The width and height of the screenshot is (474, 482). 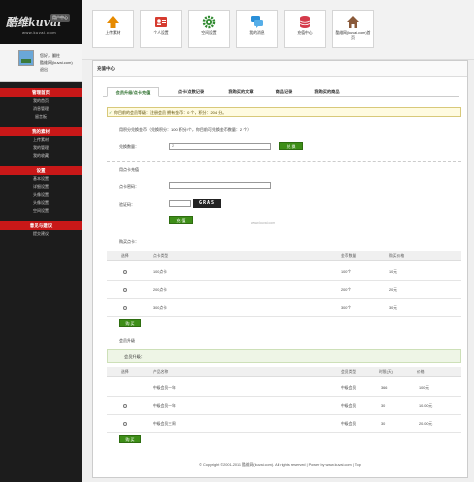 I want to click on sidebar-item-upload: 上传素材, so click(x=41, y=140).